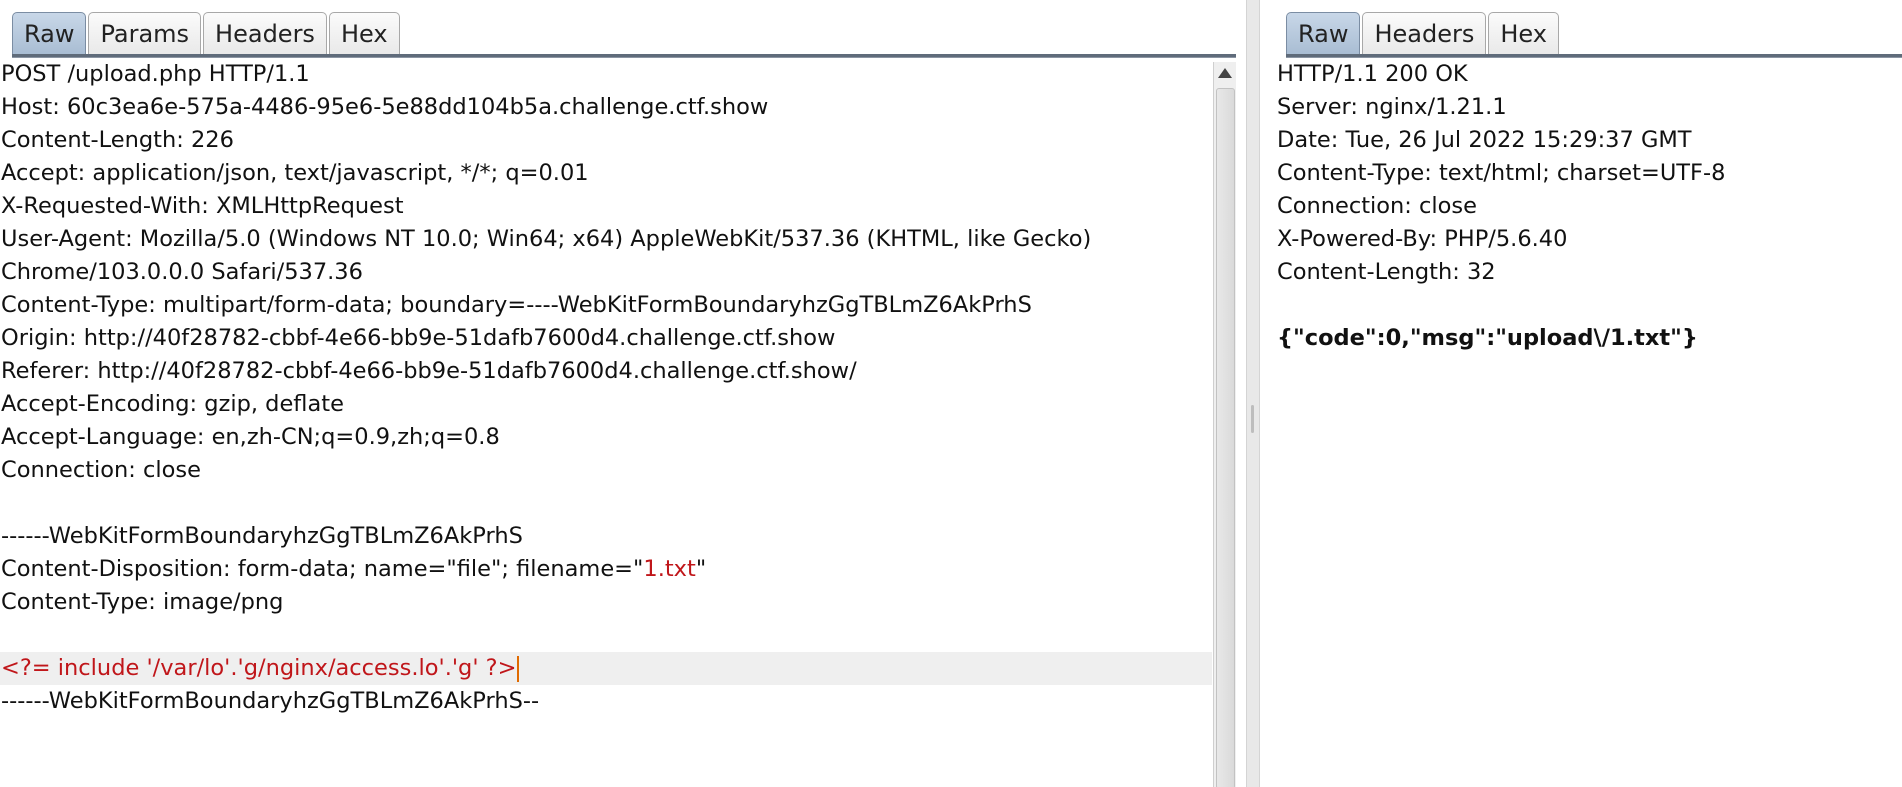 The height and width of the screenshot is (787, 1902). Describe the element at coordinates (262, 536) in the screenshot. I see `request-line: ------WebKitFormBoundaryhzGgTBLmZ6AkPrhS` at that location.